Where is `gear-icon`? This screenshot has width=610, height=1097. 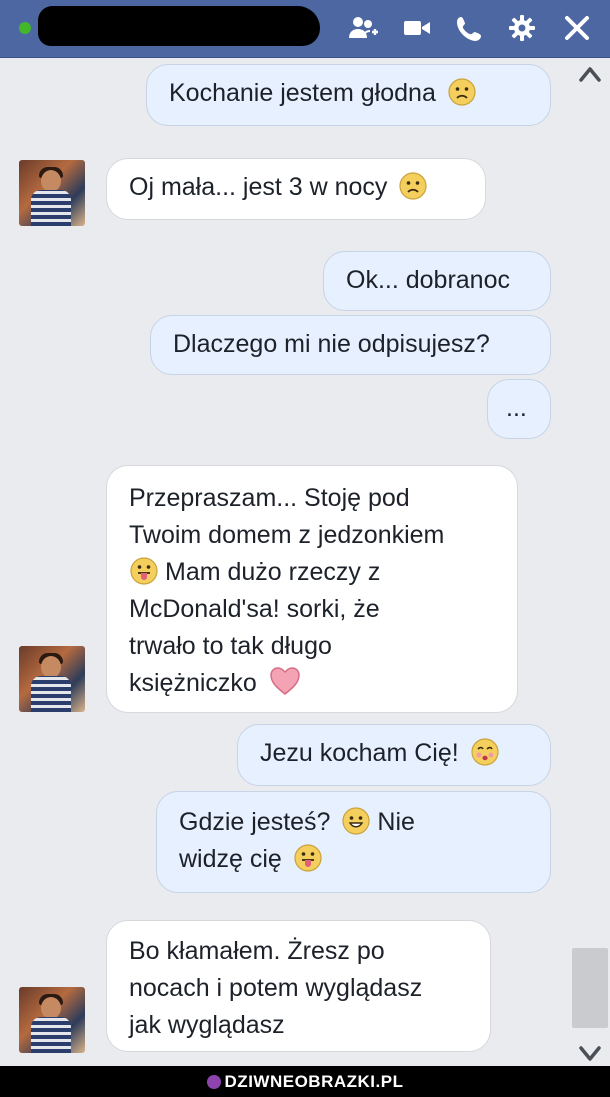 gear-icon is located at coordinates (522, 28).